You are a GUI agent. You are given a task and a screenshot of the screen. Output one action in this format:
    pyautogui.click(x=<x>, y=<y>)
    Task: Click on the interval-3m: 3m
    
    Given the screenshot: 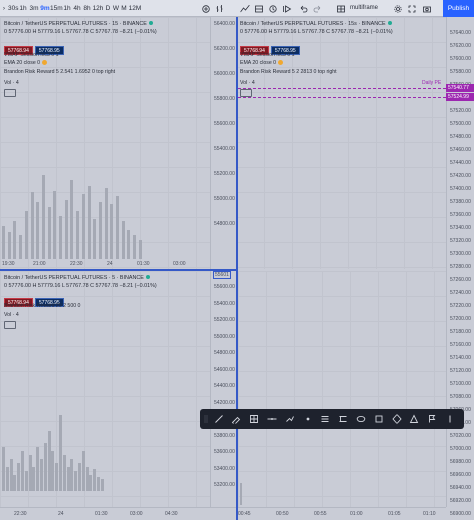 What is the action you would take?
    pyautogui.click(x=34, y=8)
    